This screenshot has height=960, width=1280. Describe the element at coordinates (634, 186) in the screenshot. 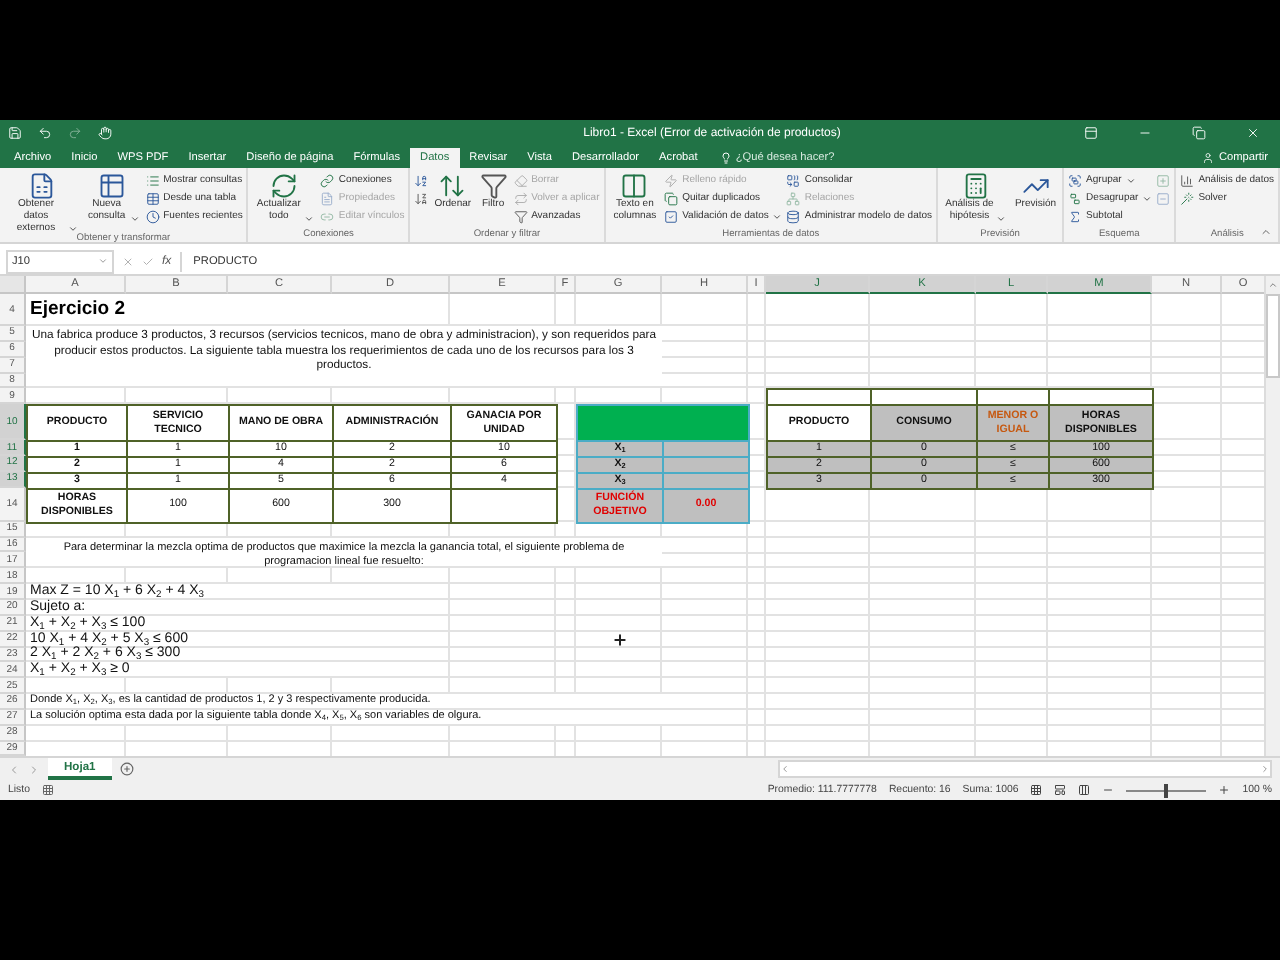

I see `columns-icon` at that location.